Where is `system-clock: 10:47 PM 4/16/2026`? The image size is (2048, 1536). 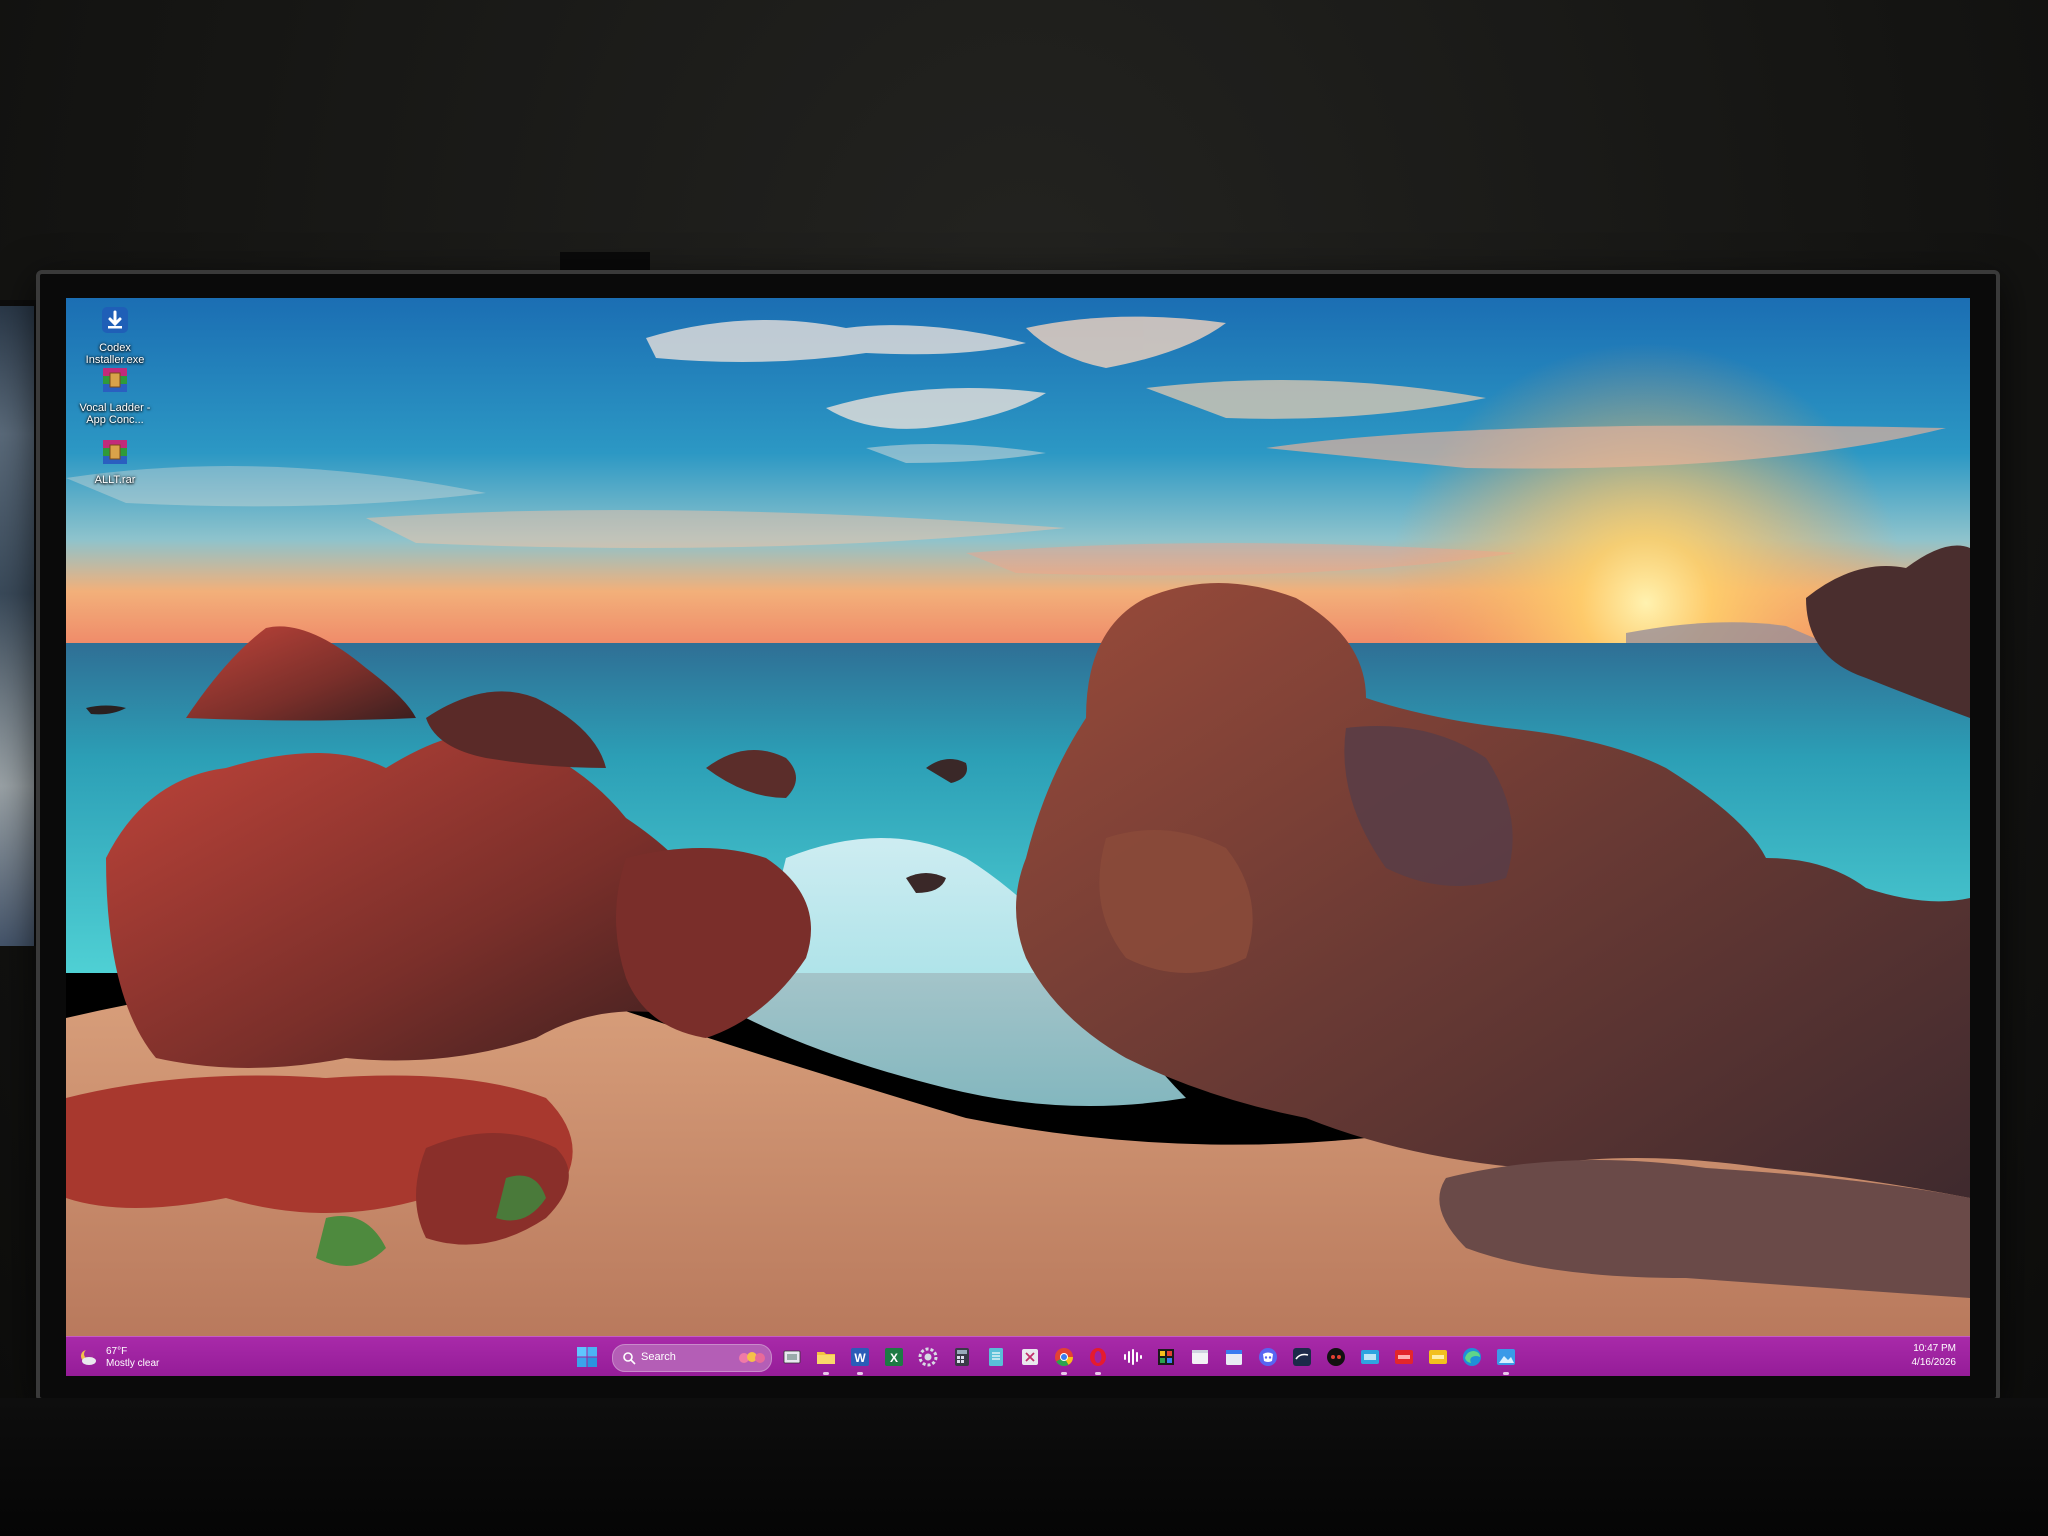
system-clock: 10:47 PM 4/16/2026 is located at coordinates (1934, 1356).